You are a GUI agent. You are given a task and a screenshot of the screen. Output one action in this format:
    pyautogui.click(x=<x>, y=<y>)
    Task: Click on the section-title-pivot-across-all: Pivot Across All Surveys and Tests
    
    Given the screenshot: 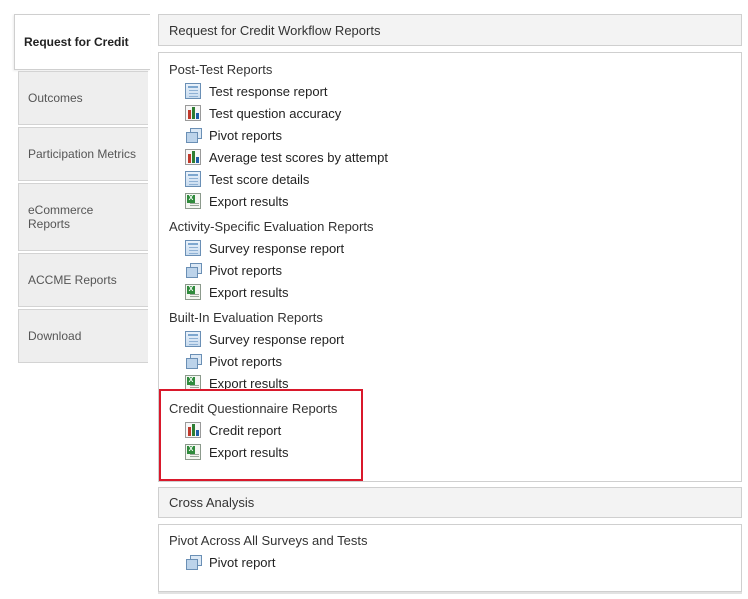 What is the action you would take?
    pyautogui.click(x=268, y=540)
    